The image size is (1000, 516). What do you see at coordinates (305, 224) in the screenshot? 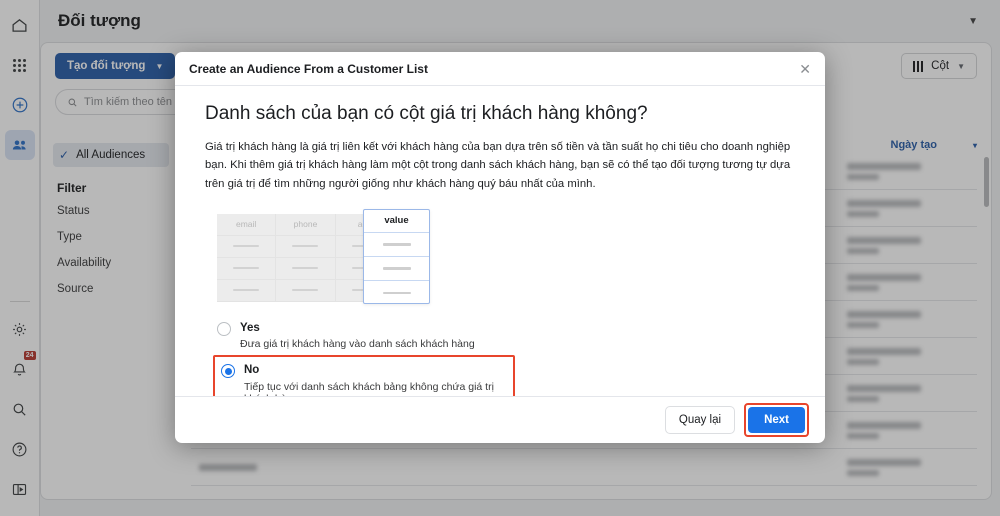
I see `ghost-column-header: phone` at bounding box center [305, 224].